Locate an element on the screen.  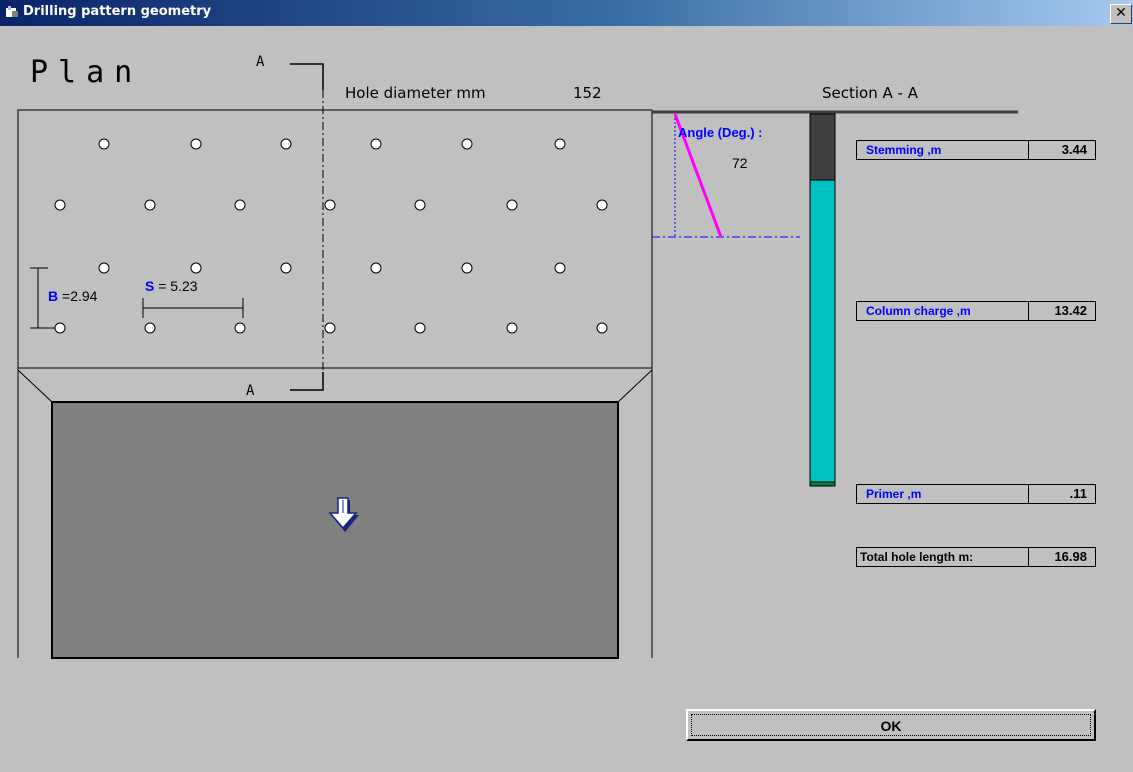
ok-button: OK is located at coordinates (891, 725).